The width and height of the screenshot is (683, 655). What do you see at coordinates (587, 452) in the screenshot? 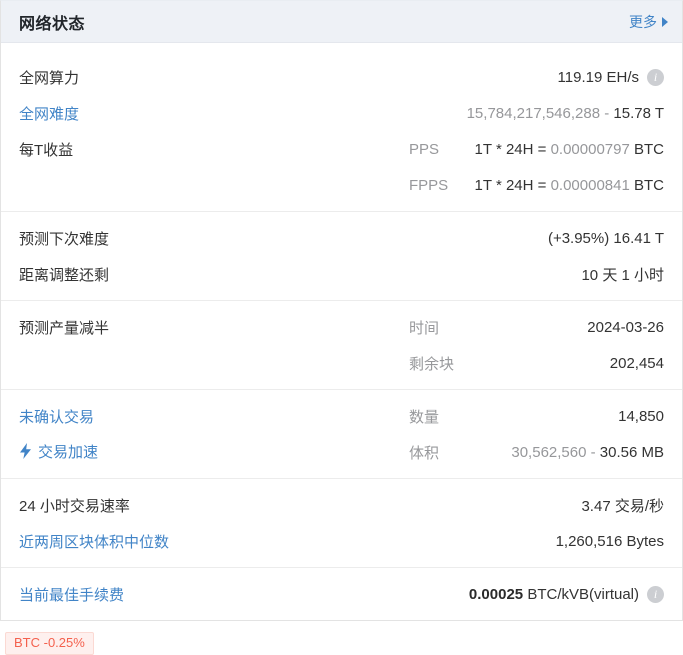
I see `value-text: 30,562,560 - 30.56 MB` at bounding box center [587, 452].